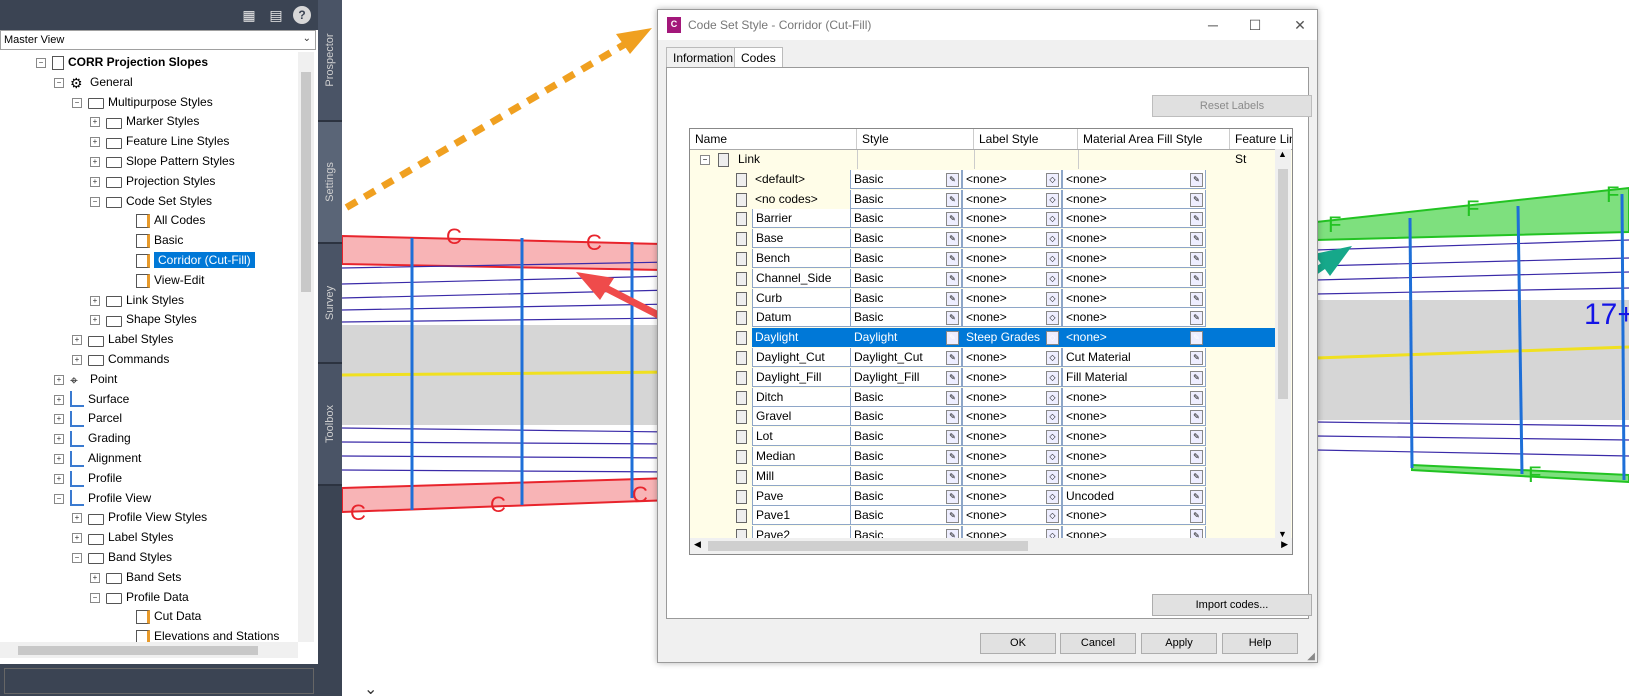  I want to click on tree-node: − Multipurpose Styles, so click(142, 102).